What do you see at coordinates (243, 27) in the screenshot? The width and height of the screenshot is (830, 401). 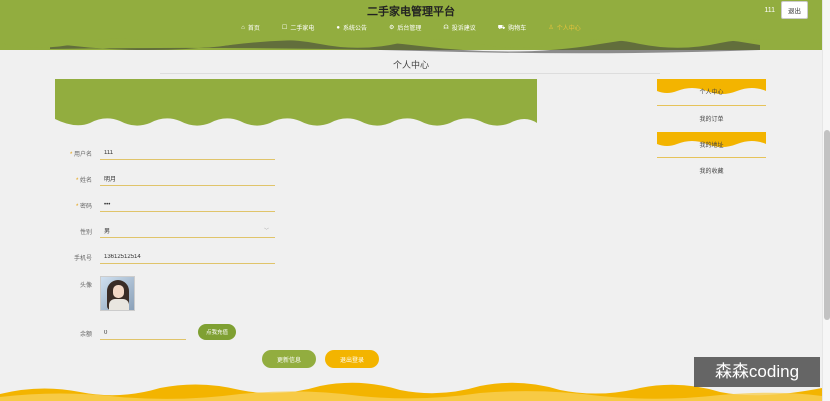 I see `home-icon: ⌂` at bounding box center [243, 27].